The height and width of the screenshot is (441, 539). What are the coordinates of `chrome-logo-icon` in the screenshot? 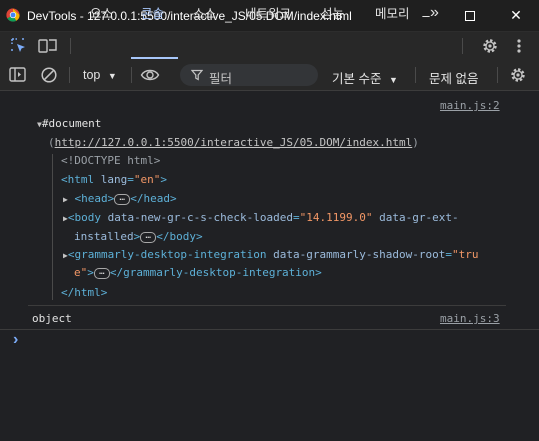 It's located at (13, 15).